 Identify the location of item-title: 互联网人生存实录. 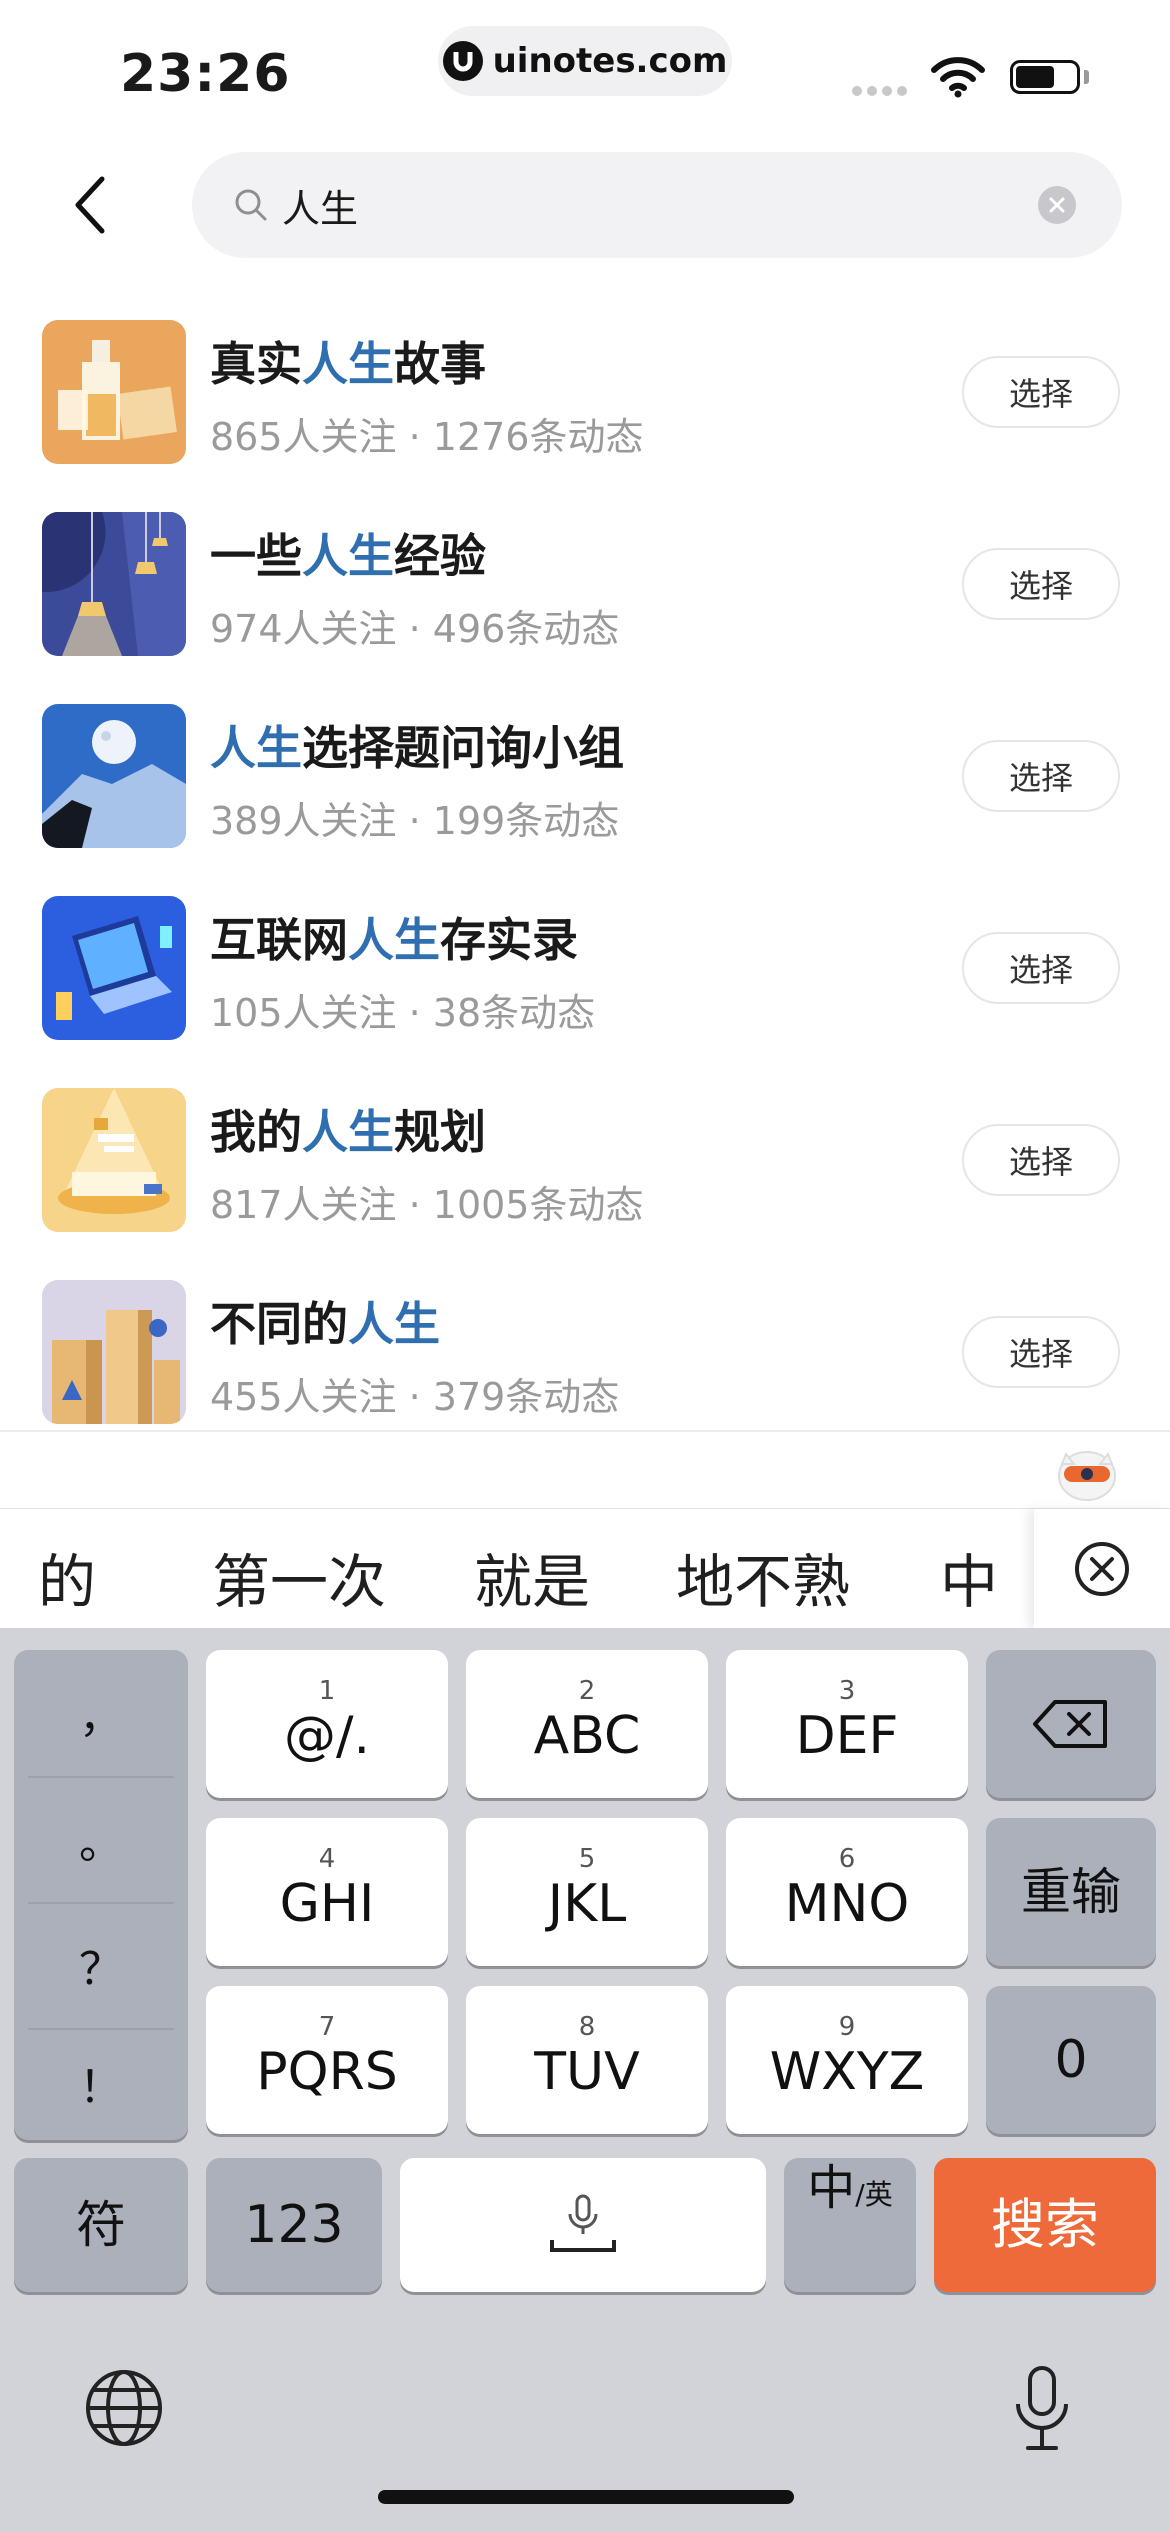
(394, 940).